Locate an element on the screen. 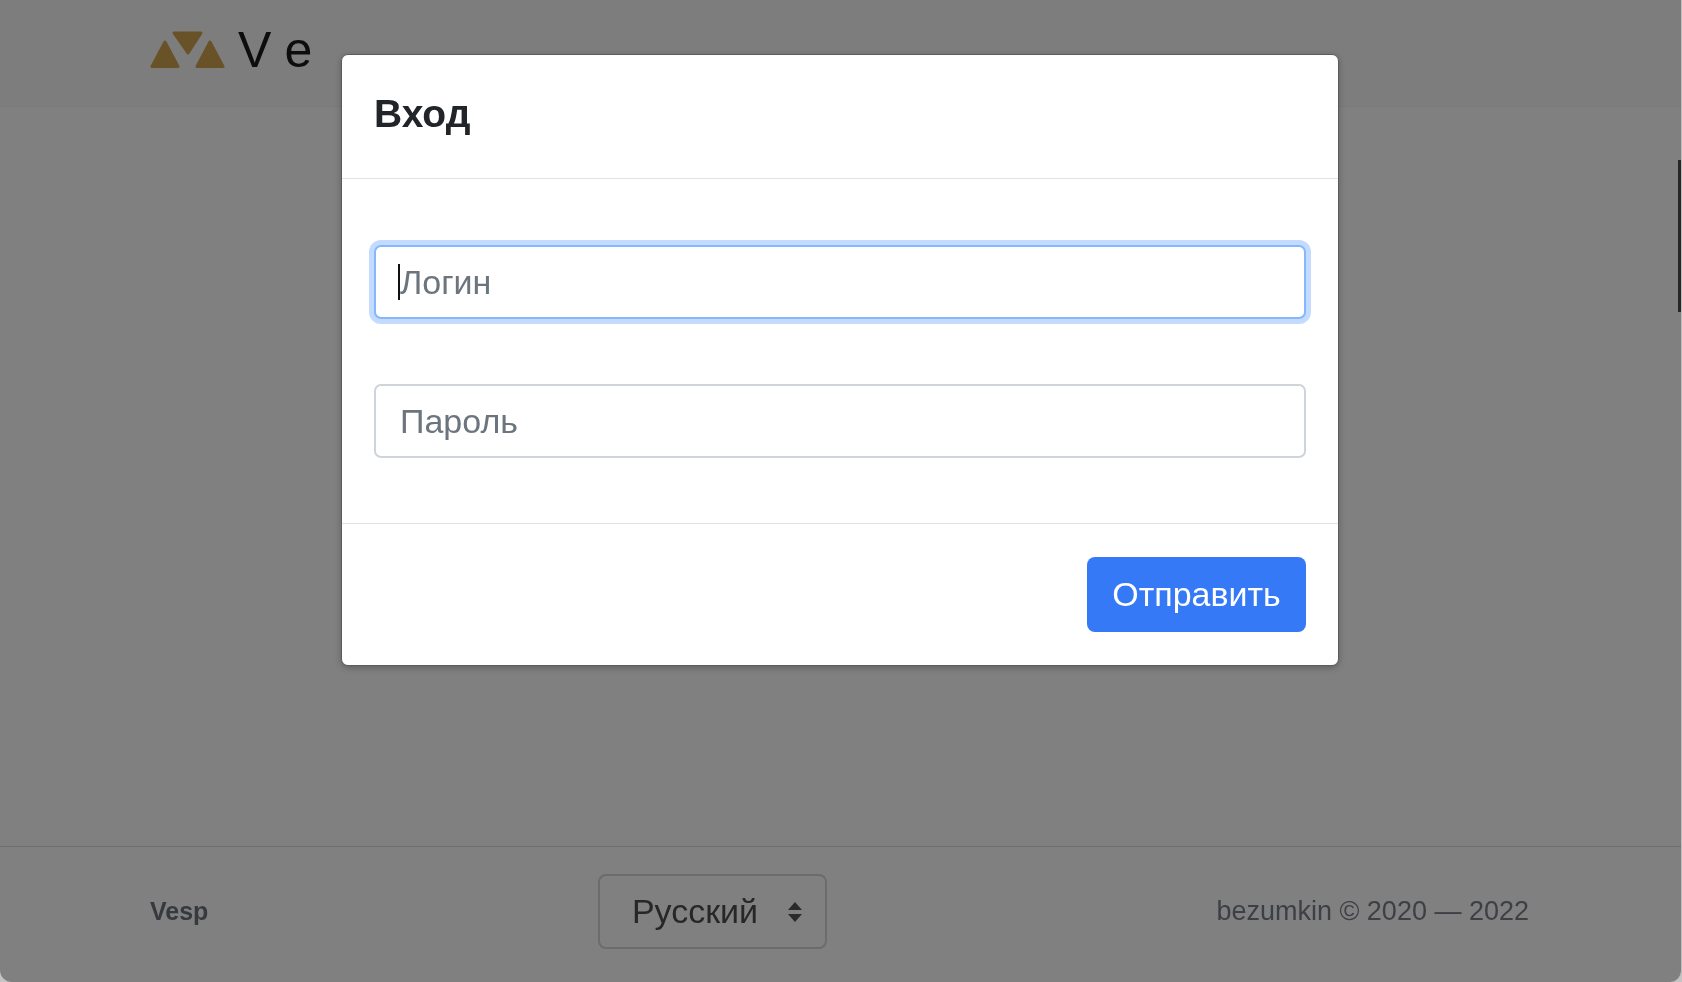 This screenshot has width=1682, height=982. copyright-text: bezumkin © 2020 — 2022 is located at coordinates (1372, 912).